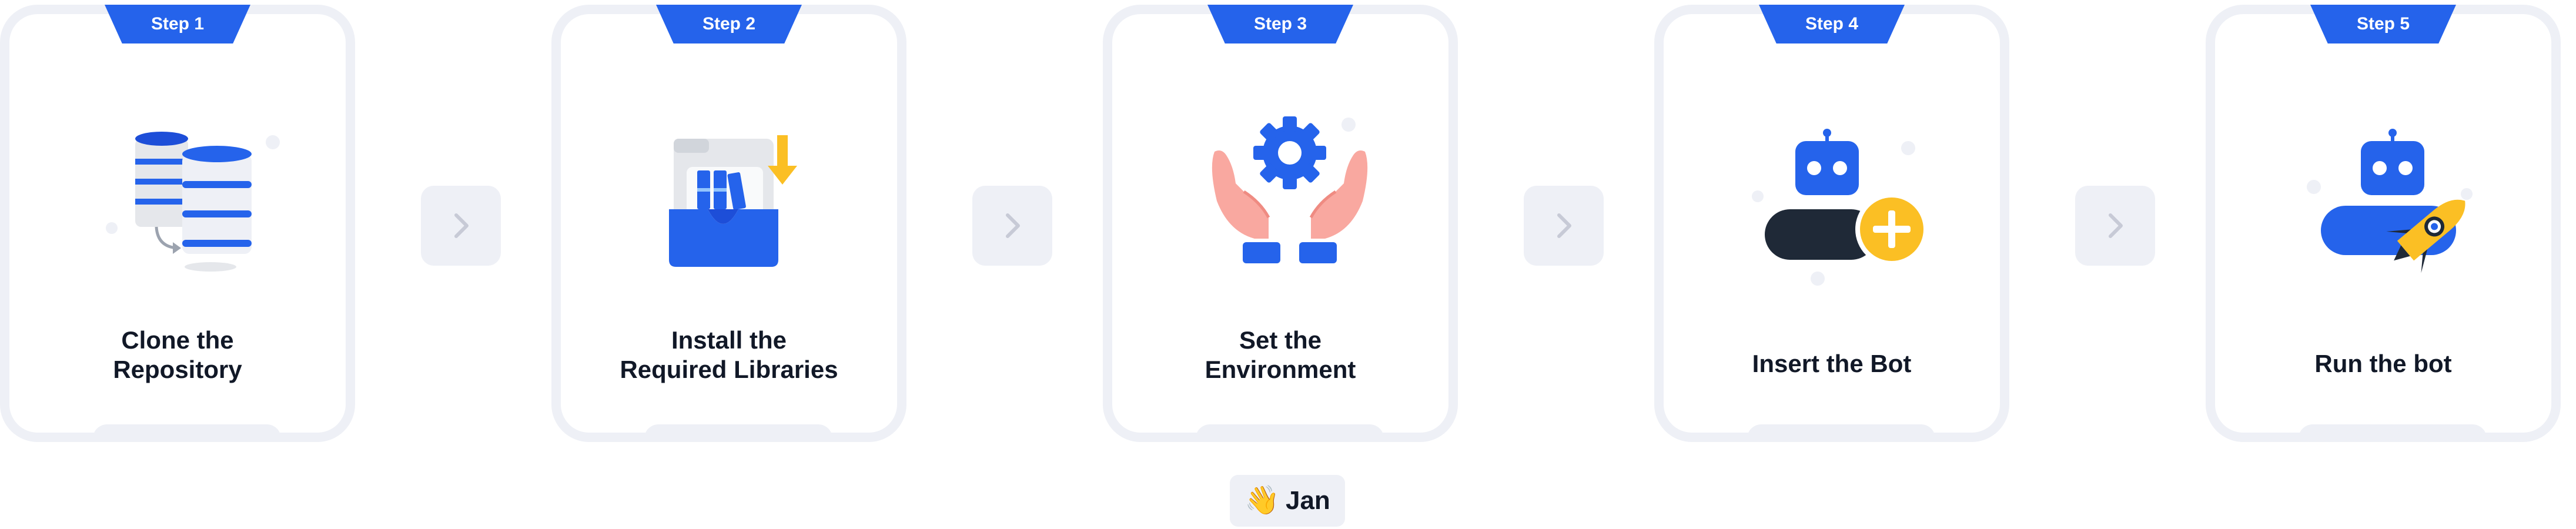 The height and width of the screenshot is (529, 2576). Describe the element at coordinates (2383, 24) in the screenshot. I see `step-badge: Step 5` at that location.